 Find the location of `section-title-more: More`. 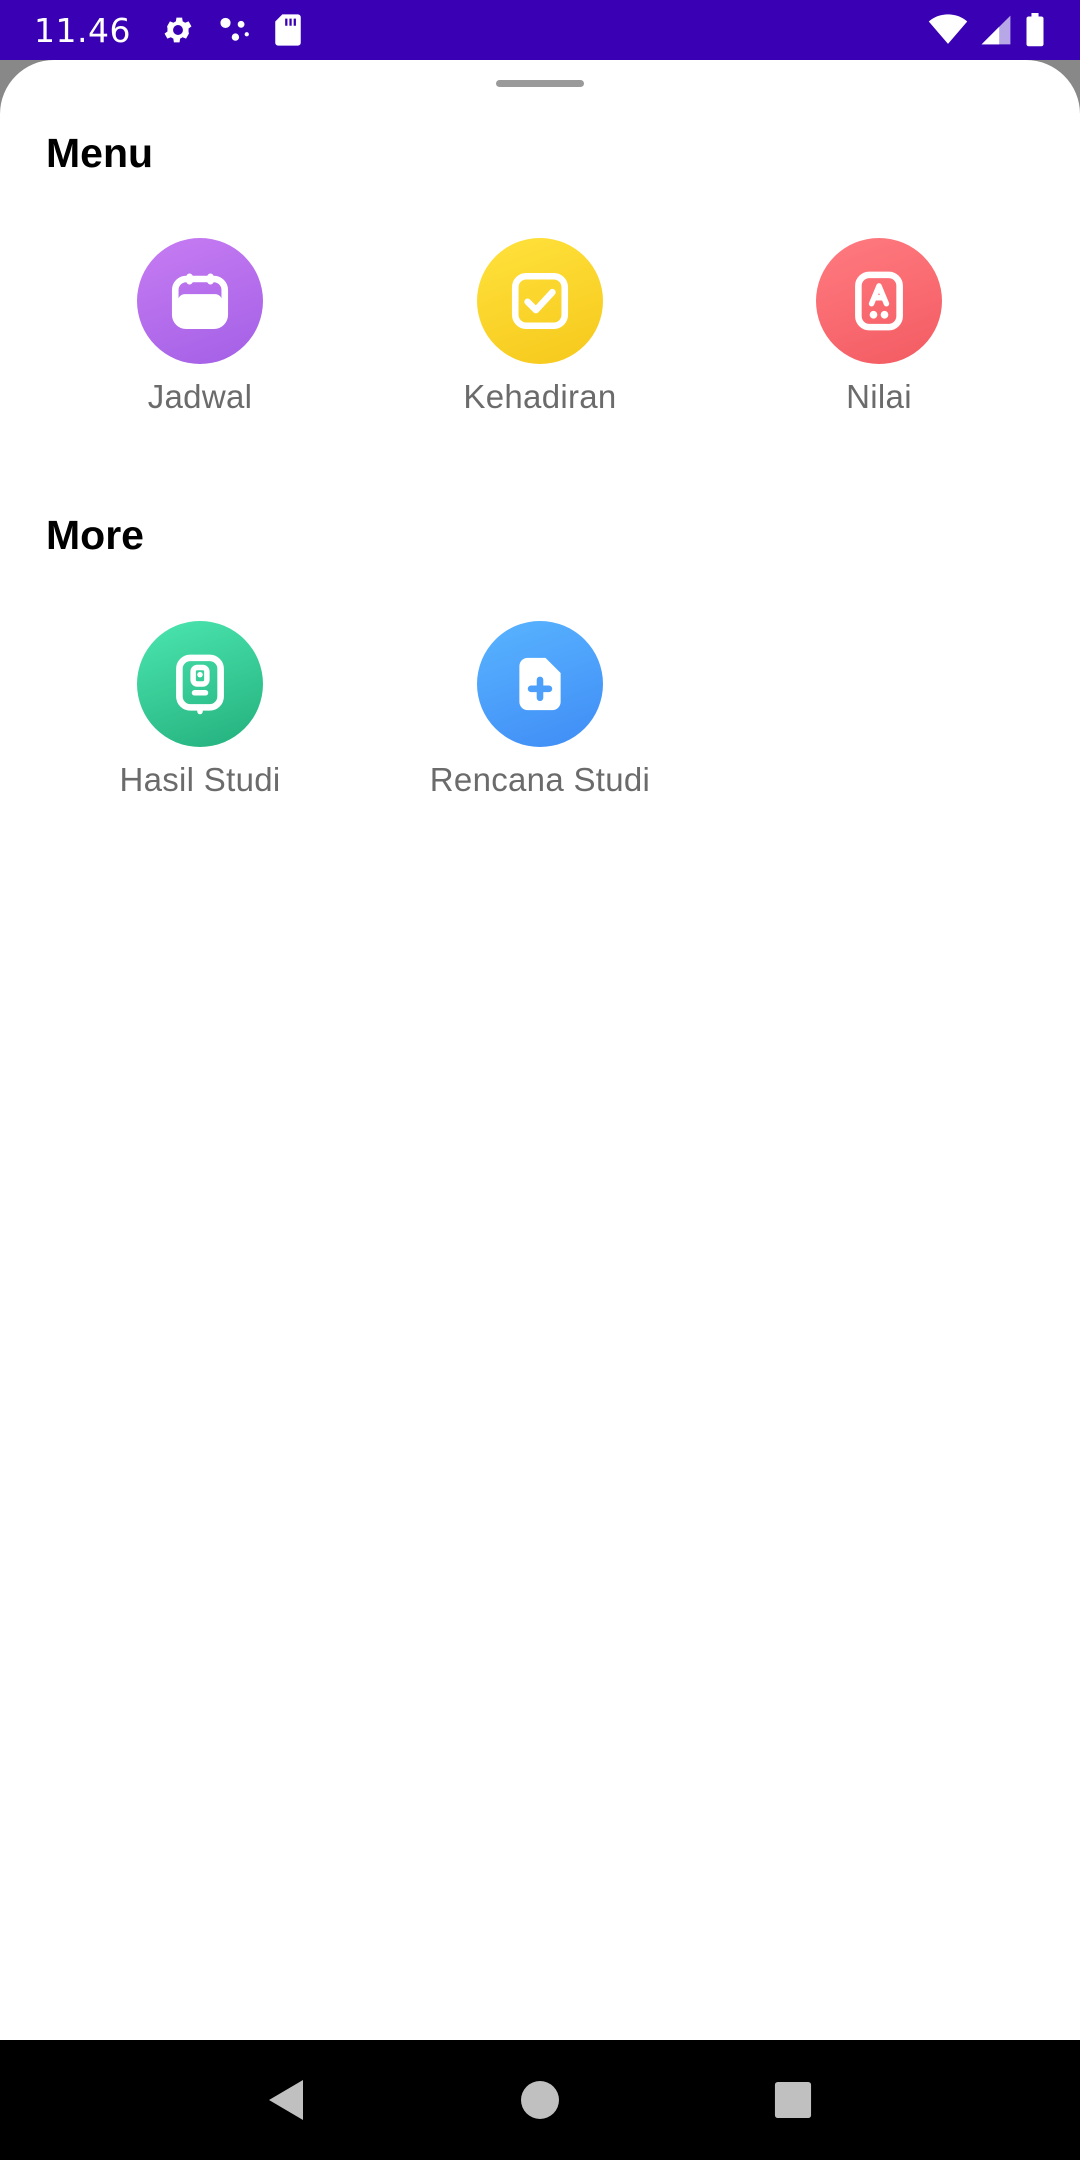

section-title-more: More is located at coordinates (95, 535).